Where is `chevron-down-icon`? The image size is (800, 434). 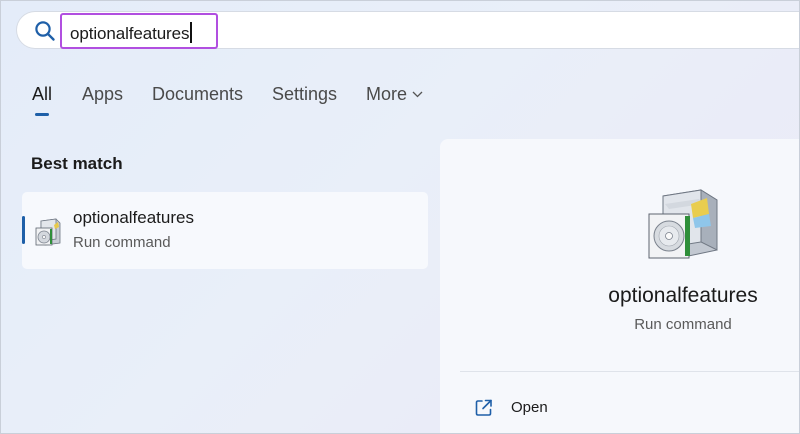 chevron-down-icon is located at coordinates (417, 94).